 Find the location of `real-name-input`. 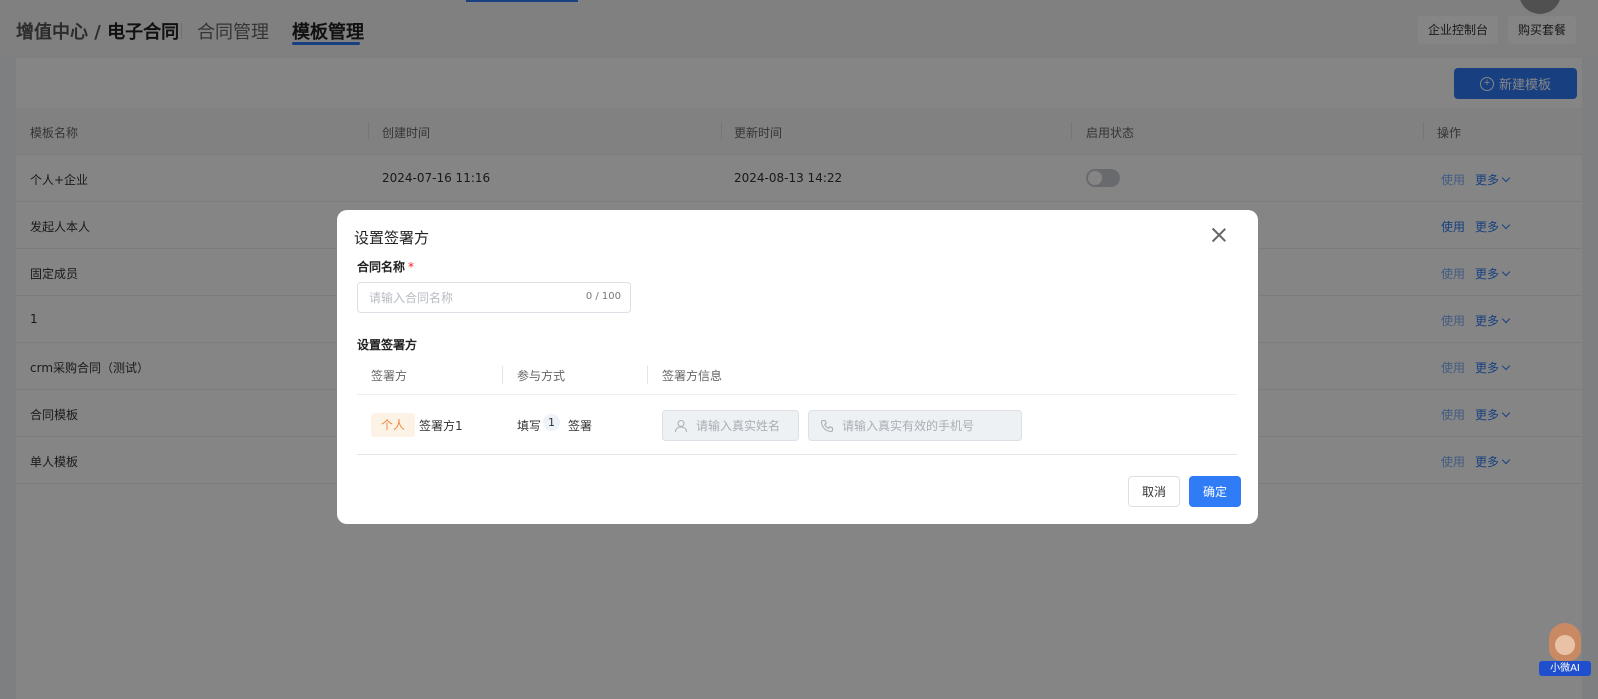

real-name-input is located at coordinates (743, 425).